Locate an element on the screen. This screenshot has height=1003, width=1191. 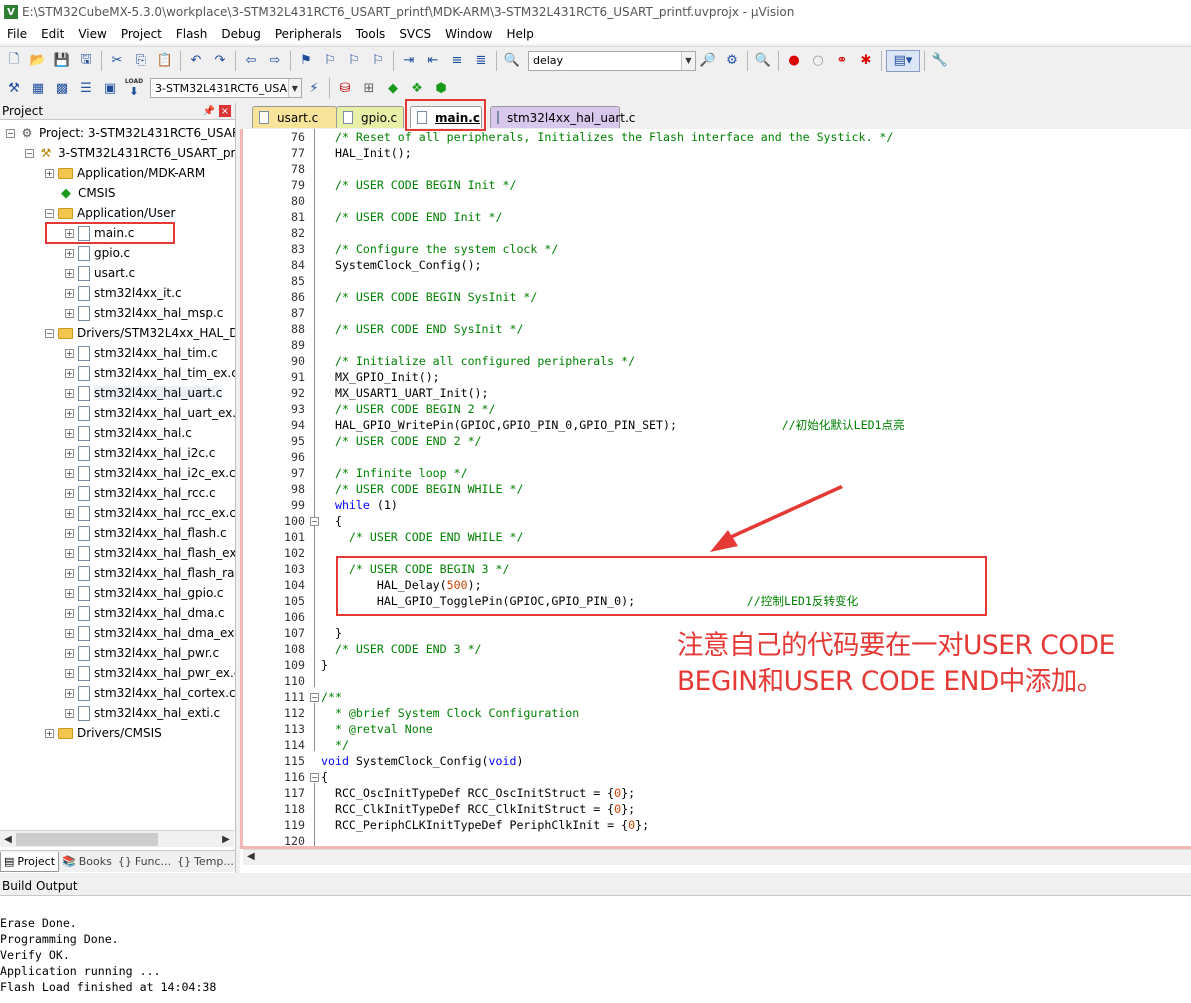
tree-horizontal-scrollbar: ◀ ▶ is located at coordinates (117, 838).